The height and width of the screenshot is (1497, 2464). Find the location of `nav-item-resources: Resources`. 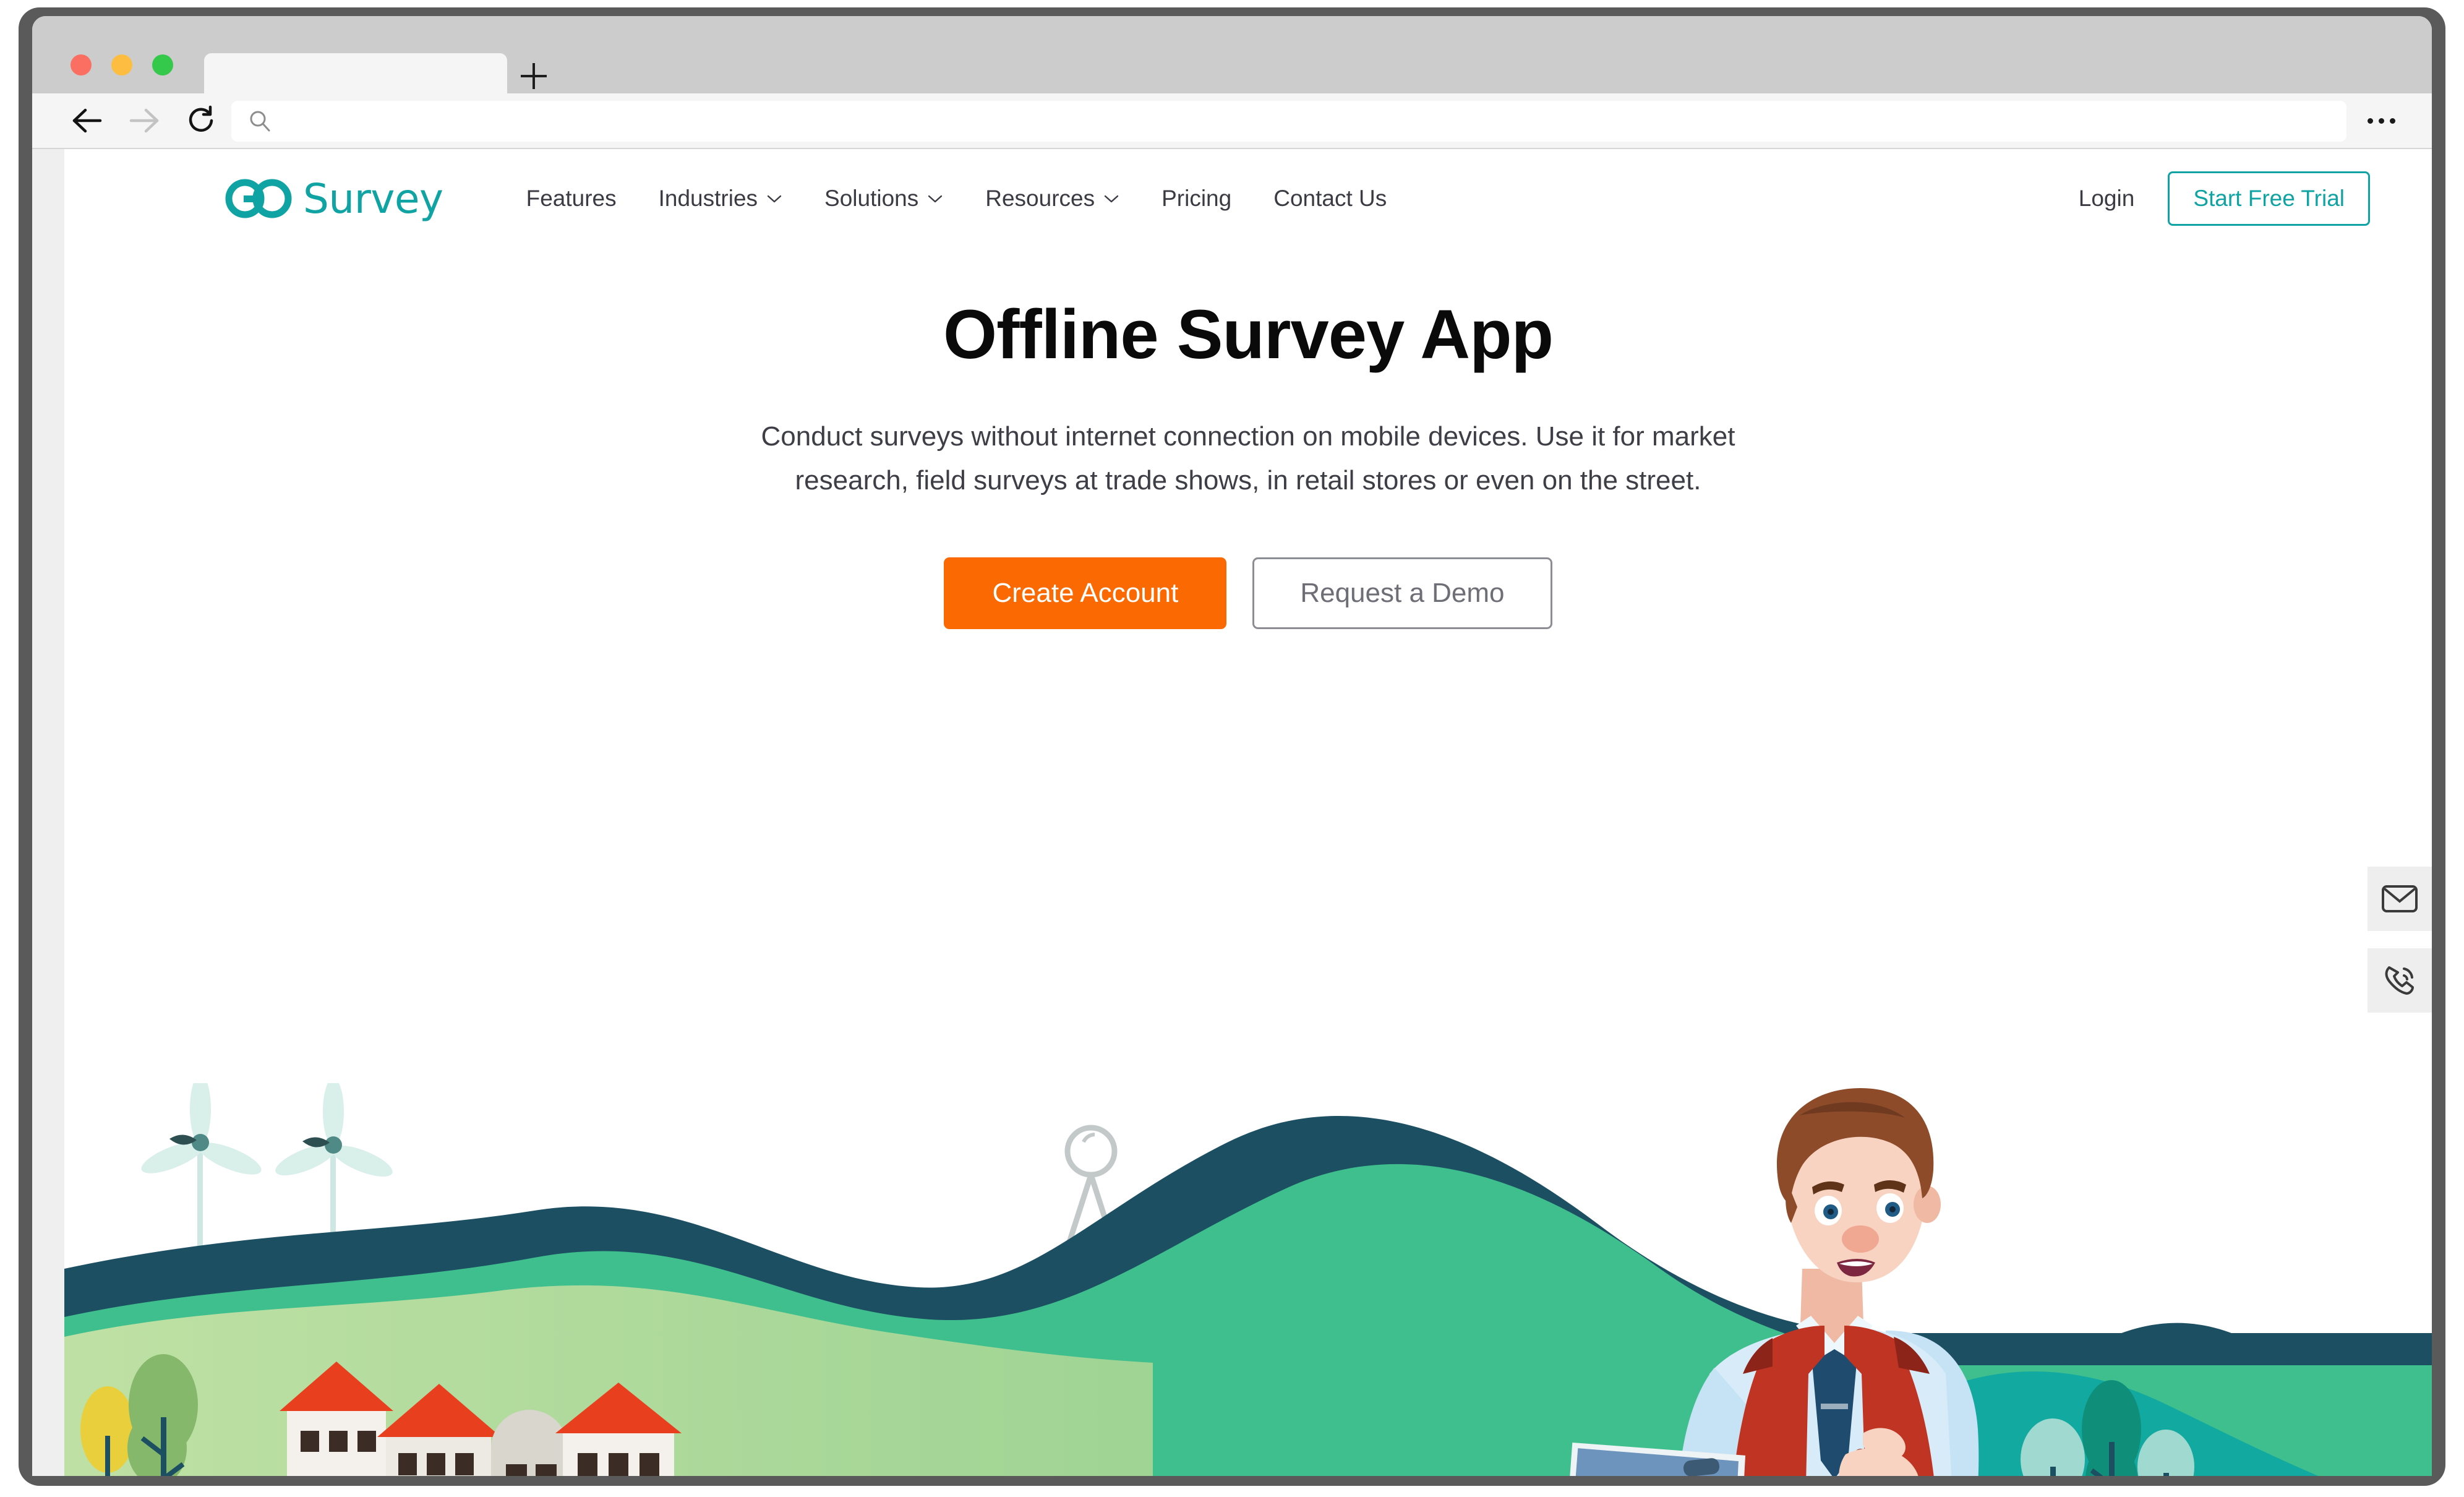

nav-item-resources: Resources is located at coordinates (1052, 199).